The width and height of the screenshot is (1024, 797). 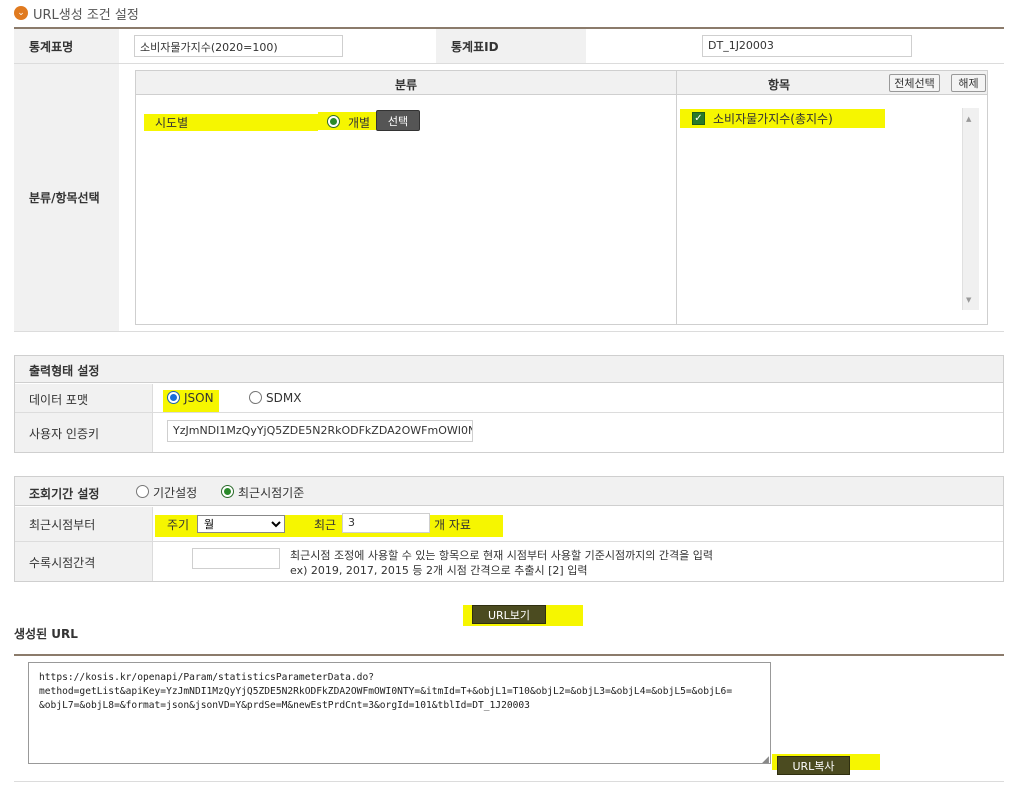 I want to click on auth-key-label: 사용자 인증키, so click(x=64, y=434).